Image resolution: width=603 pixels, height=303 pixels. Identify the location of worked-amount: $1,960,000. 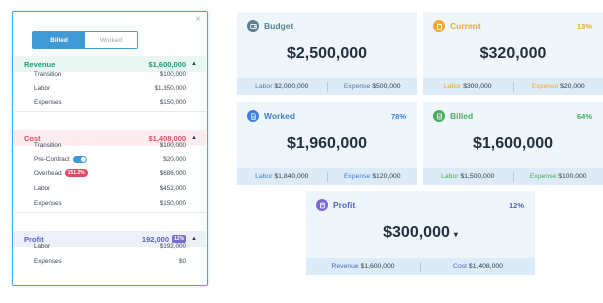
(327, 143).